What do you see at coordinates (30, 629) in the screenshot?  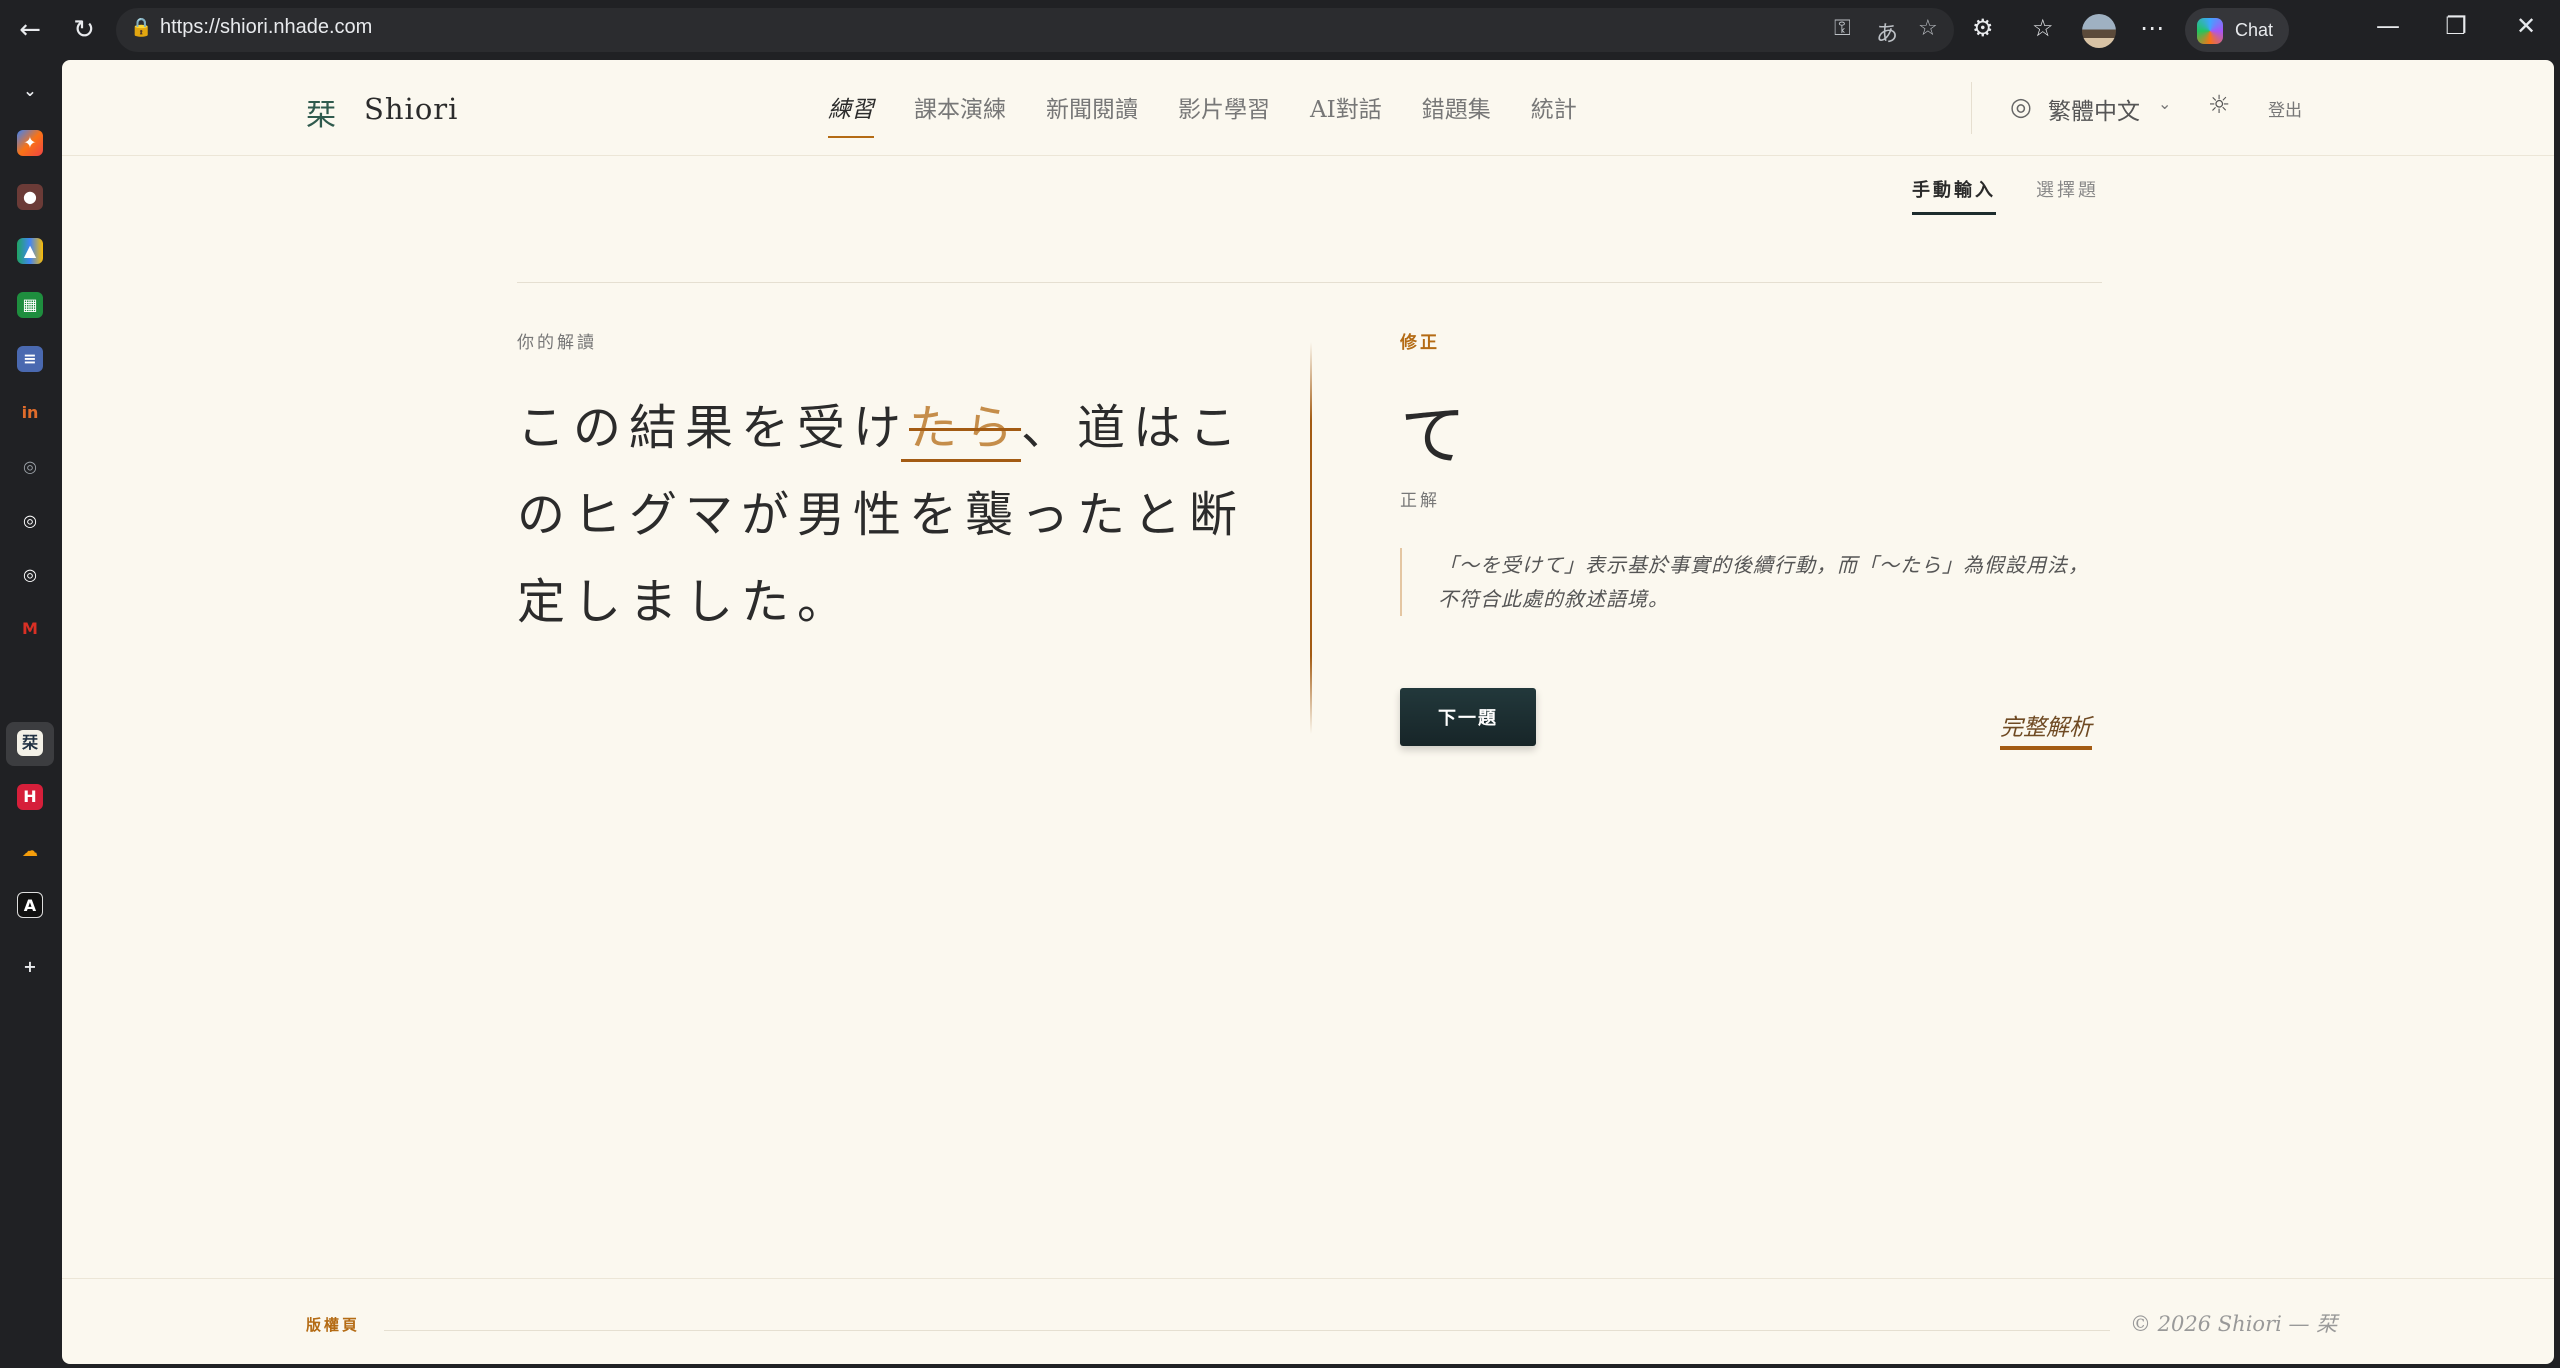 I see `gmail-icon: M` at bounding box center [30, 629].